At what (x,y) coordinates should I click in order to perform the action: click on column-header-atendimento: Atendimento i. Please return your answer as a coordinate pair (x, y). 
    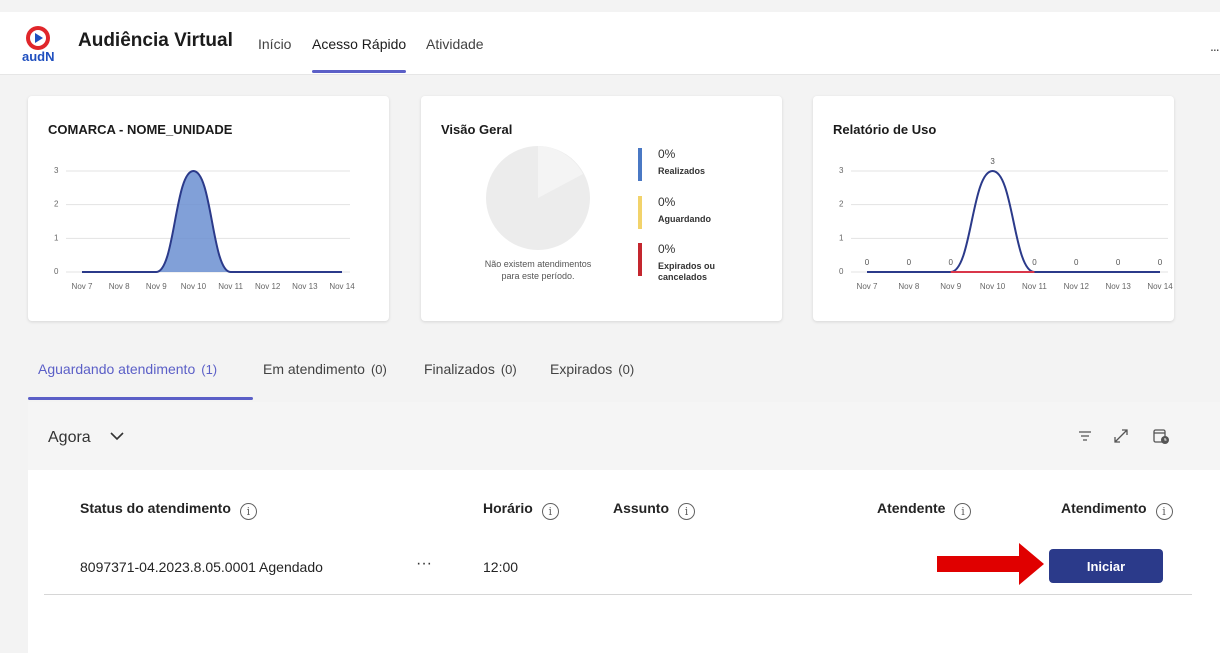
    Looking at the image, I should click on (1117, 510).